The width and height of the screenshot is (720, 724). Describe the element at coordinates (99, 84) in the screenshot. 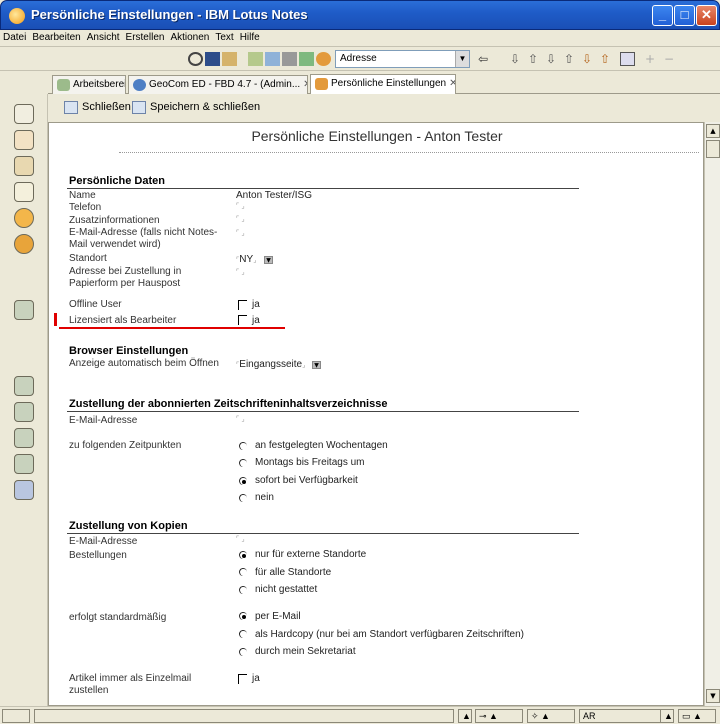

I see `tab-label: Arbeitsbereich` at that location.